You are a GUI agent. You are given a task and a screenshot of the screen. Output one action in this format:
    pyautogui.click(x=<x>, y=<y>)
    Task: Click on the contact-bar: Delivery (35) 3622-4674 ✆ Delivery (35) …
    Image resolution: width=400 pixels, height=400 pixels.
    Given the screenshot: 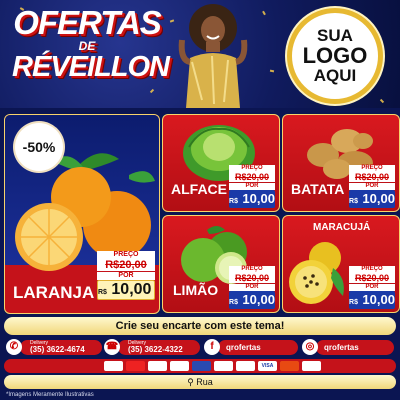 What is the action you would take?
    pyautogui.click(x=200, y=348)
    